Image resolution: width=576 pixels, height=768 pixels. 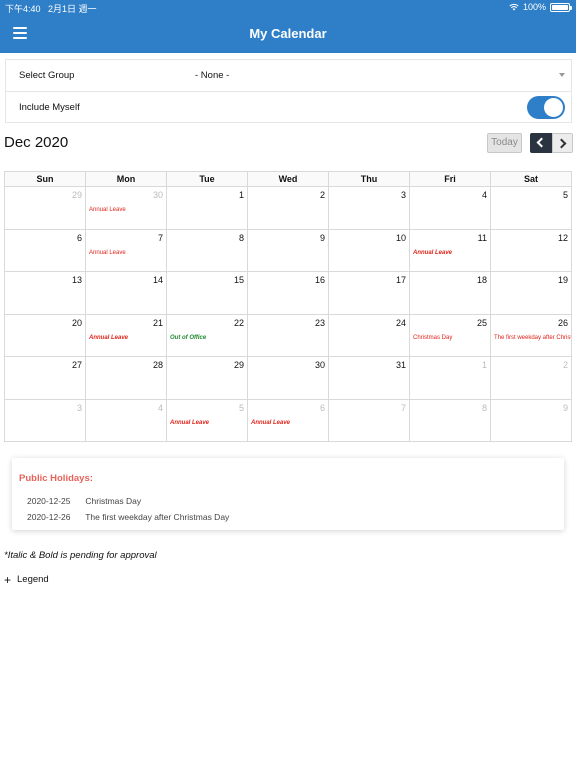 I want to click on group-select: - None -, so click(x=378, y=75).